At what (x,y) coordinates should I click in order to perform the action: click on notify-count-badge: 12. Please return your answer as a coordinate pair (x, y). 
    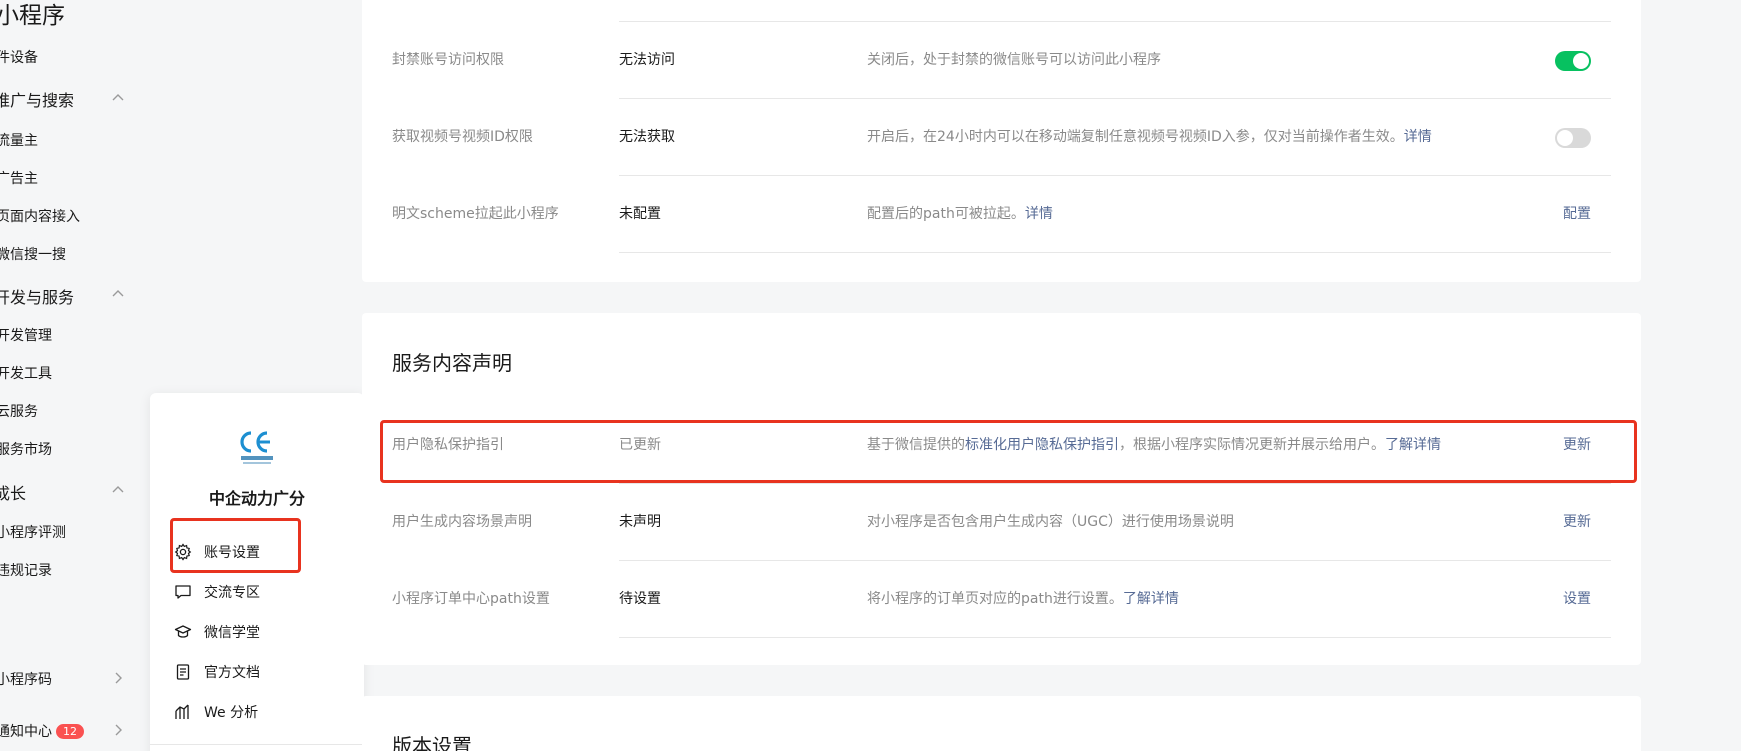
    Looking at the image, I should click on (70, 731).